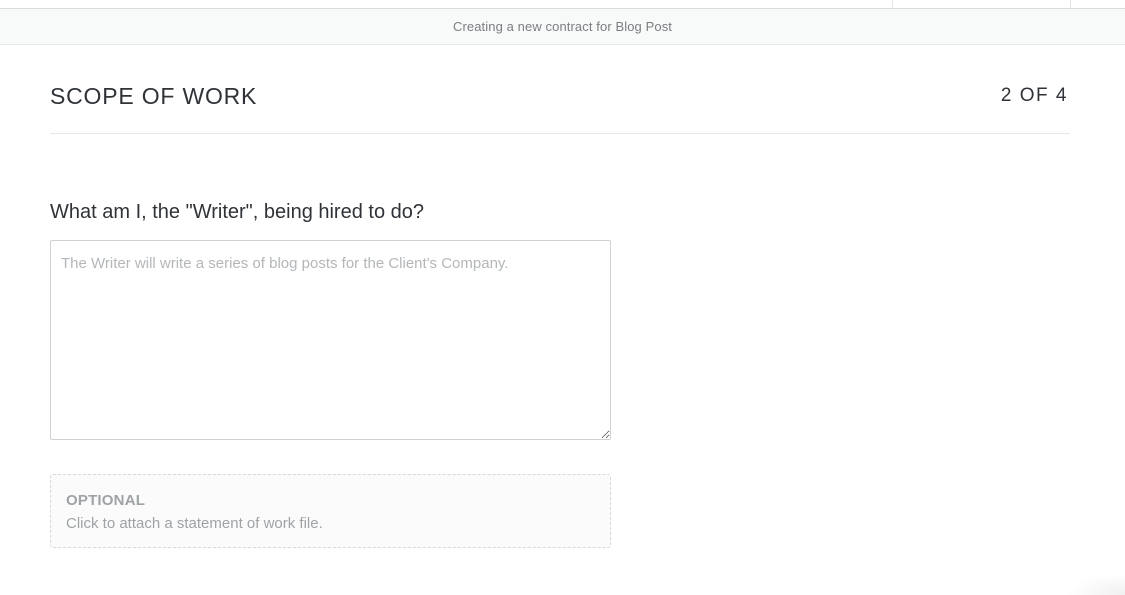 The width and height of the screenshot is (1125, 595). I want to click on section-header: SCOPE OF WORK 2 OF 4, so click(560, 107).